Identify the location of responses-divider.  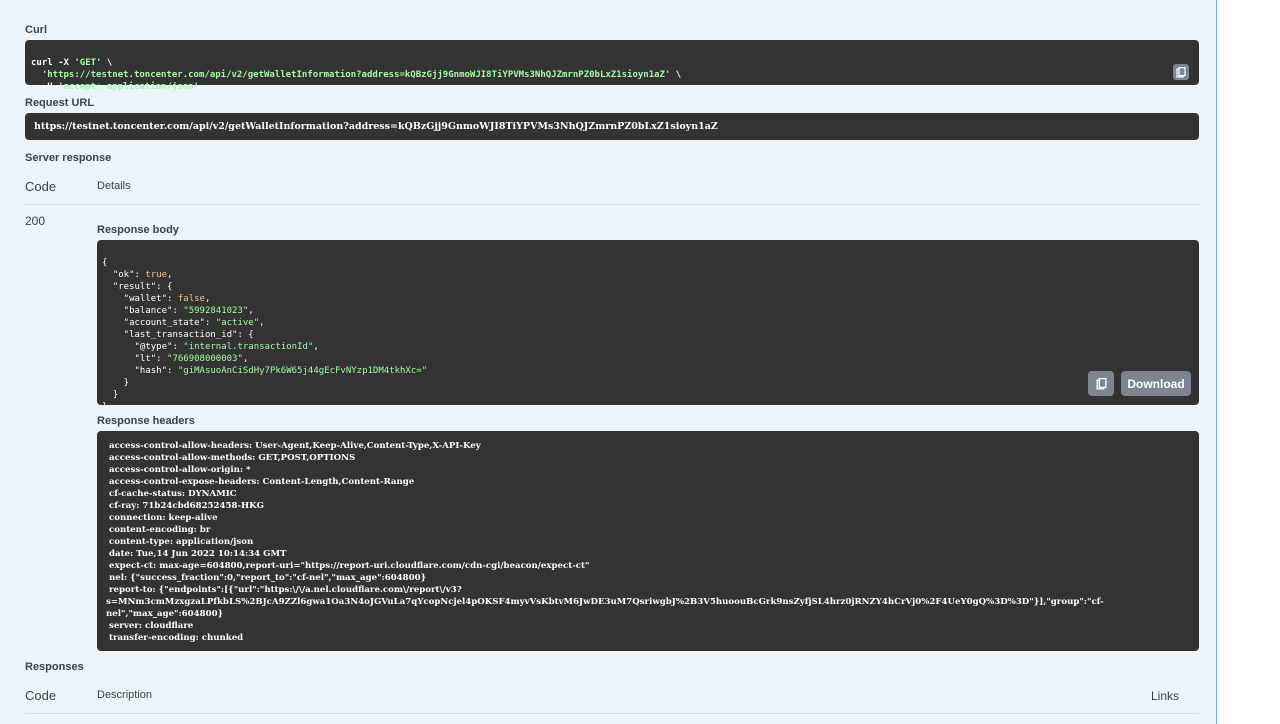
(612, 713).